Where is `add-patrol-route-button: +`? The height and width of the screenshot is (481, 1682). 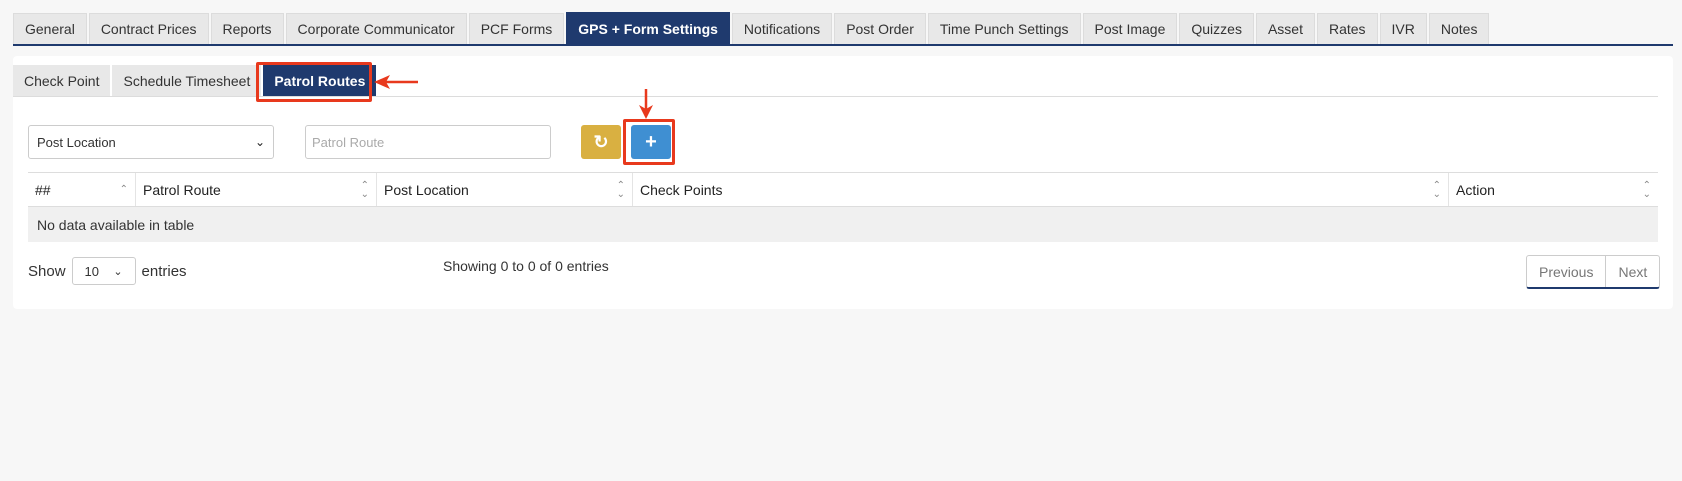
add-patrol-route-button: + is located at coordinates (651, 142).